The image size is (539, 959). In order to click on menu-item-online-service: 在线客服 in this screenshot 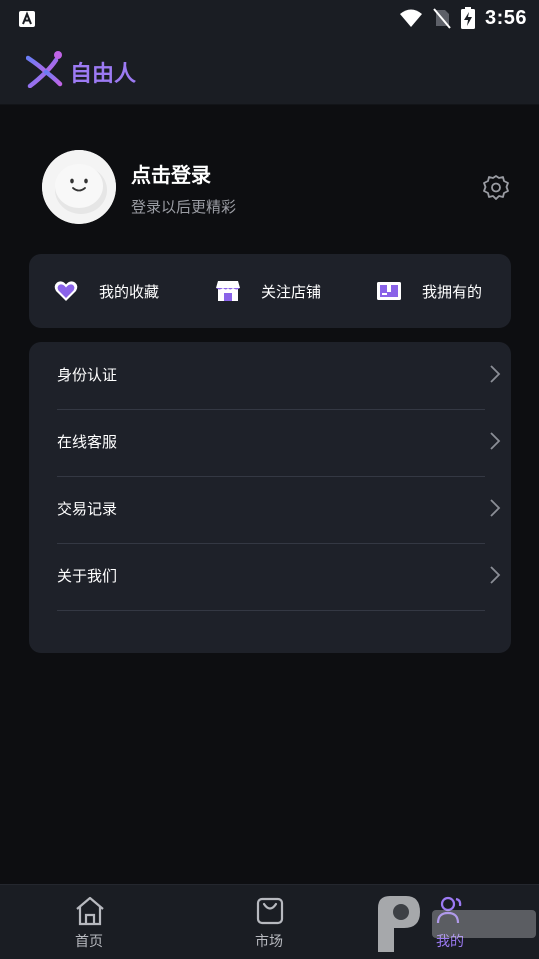, I will do `click(279, 443)`.